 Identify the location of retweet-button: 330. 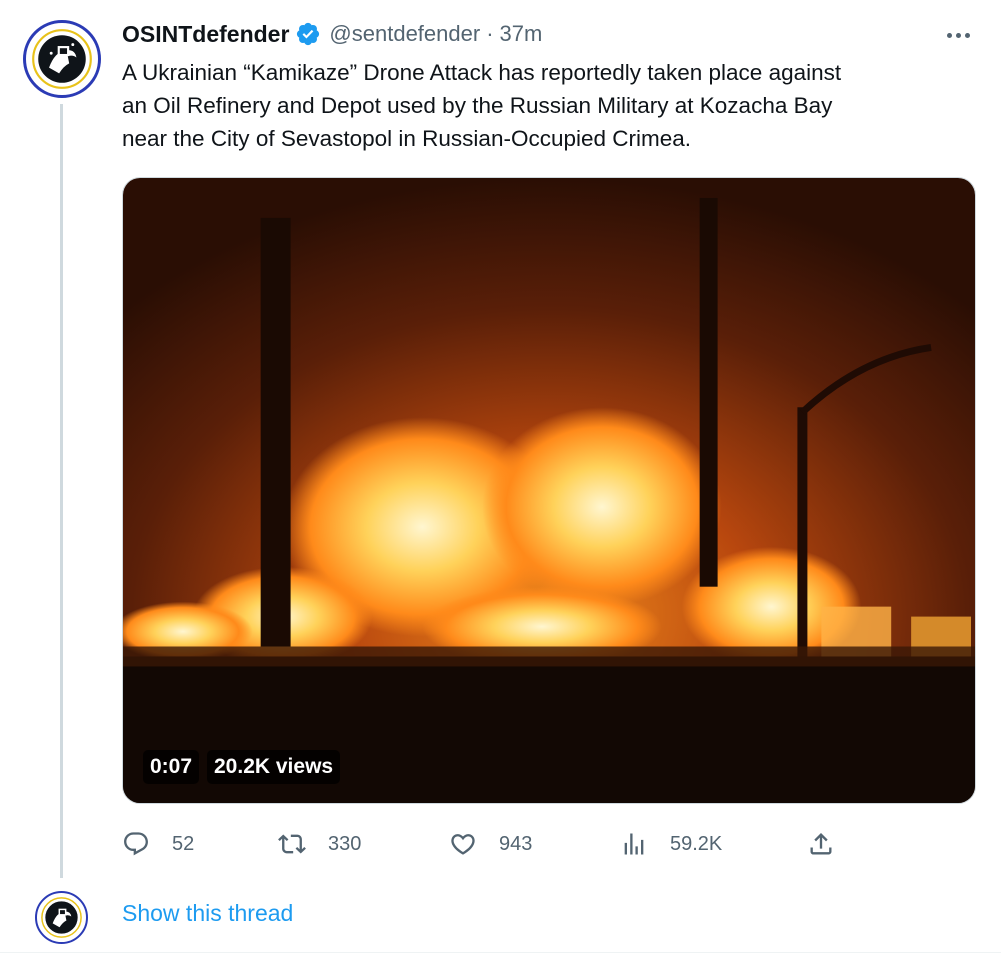
(319, 844).